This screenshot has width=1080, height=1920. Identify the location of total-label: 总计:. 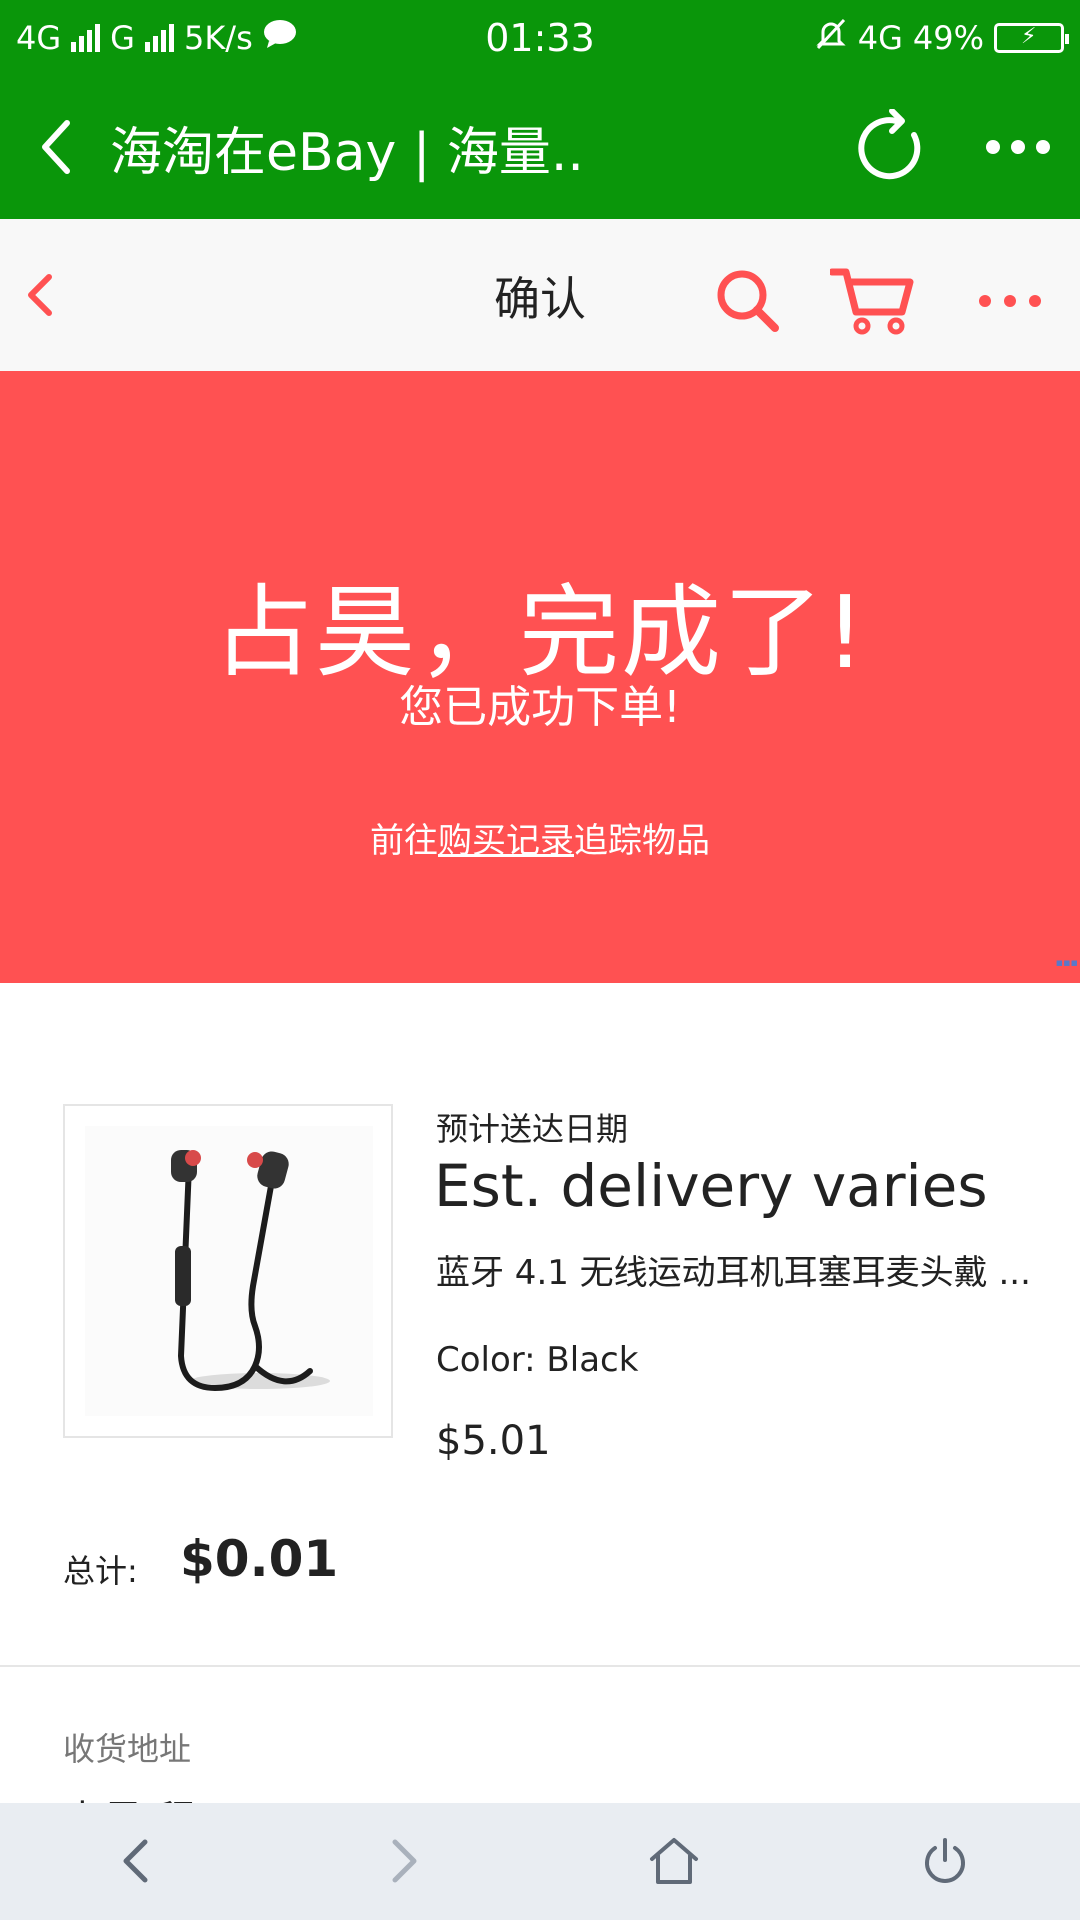
(100, 1571).